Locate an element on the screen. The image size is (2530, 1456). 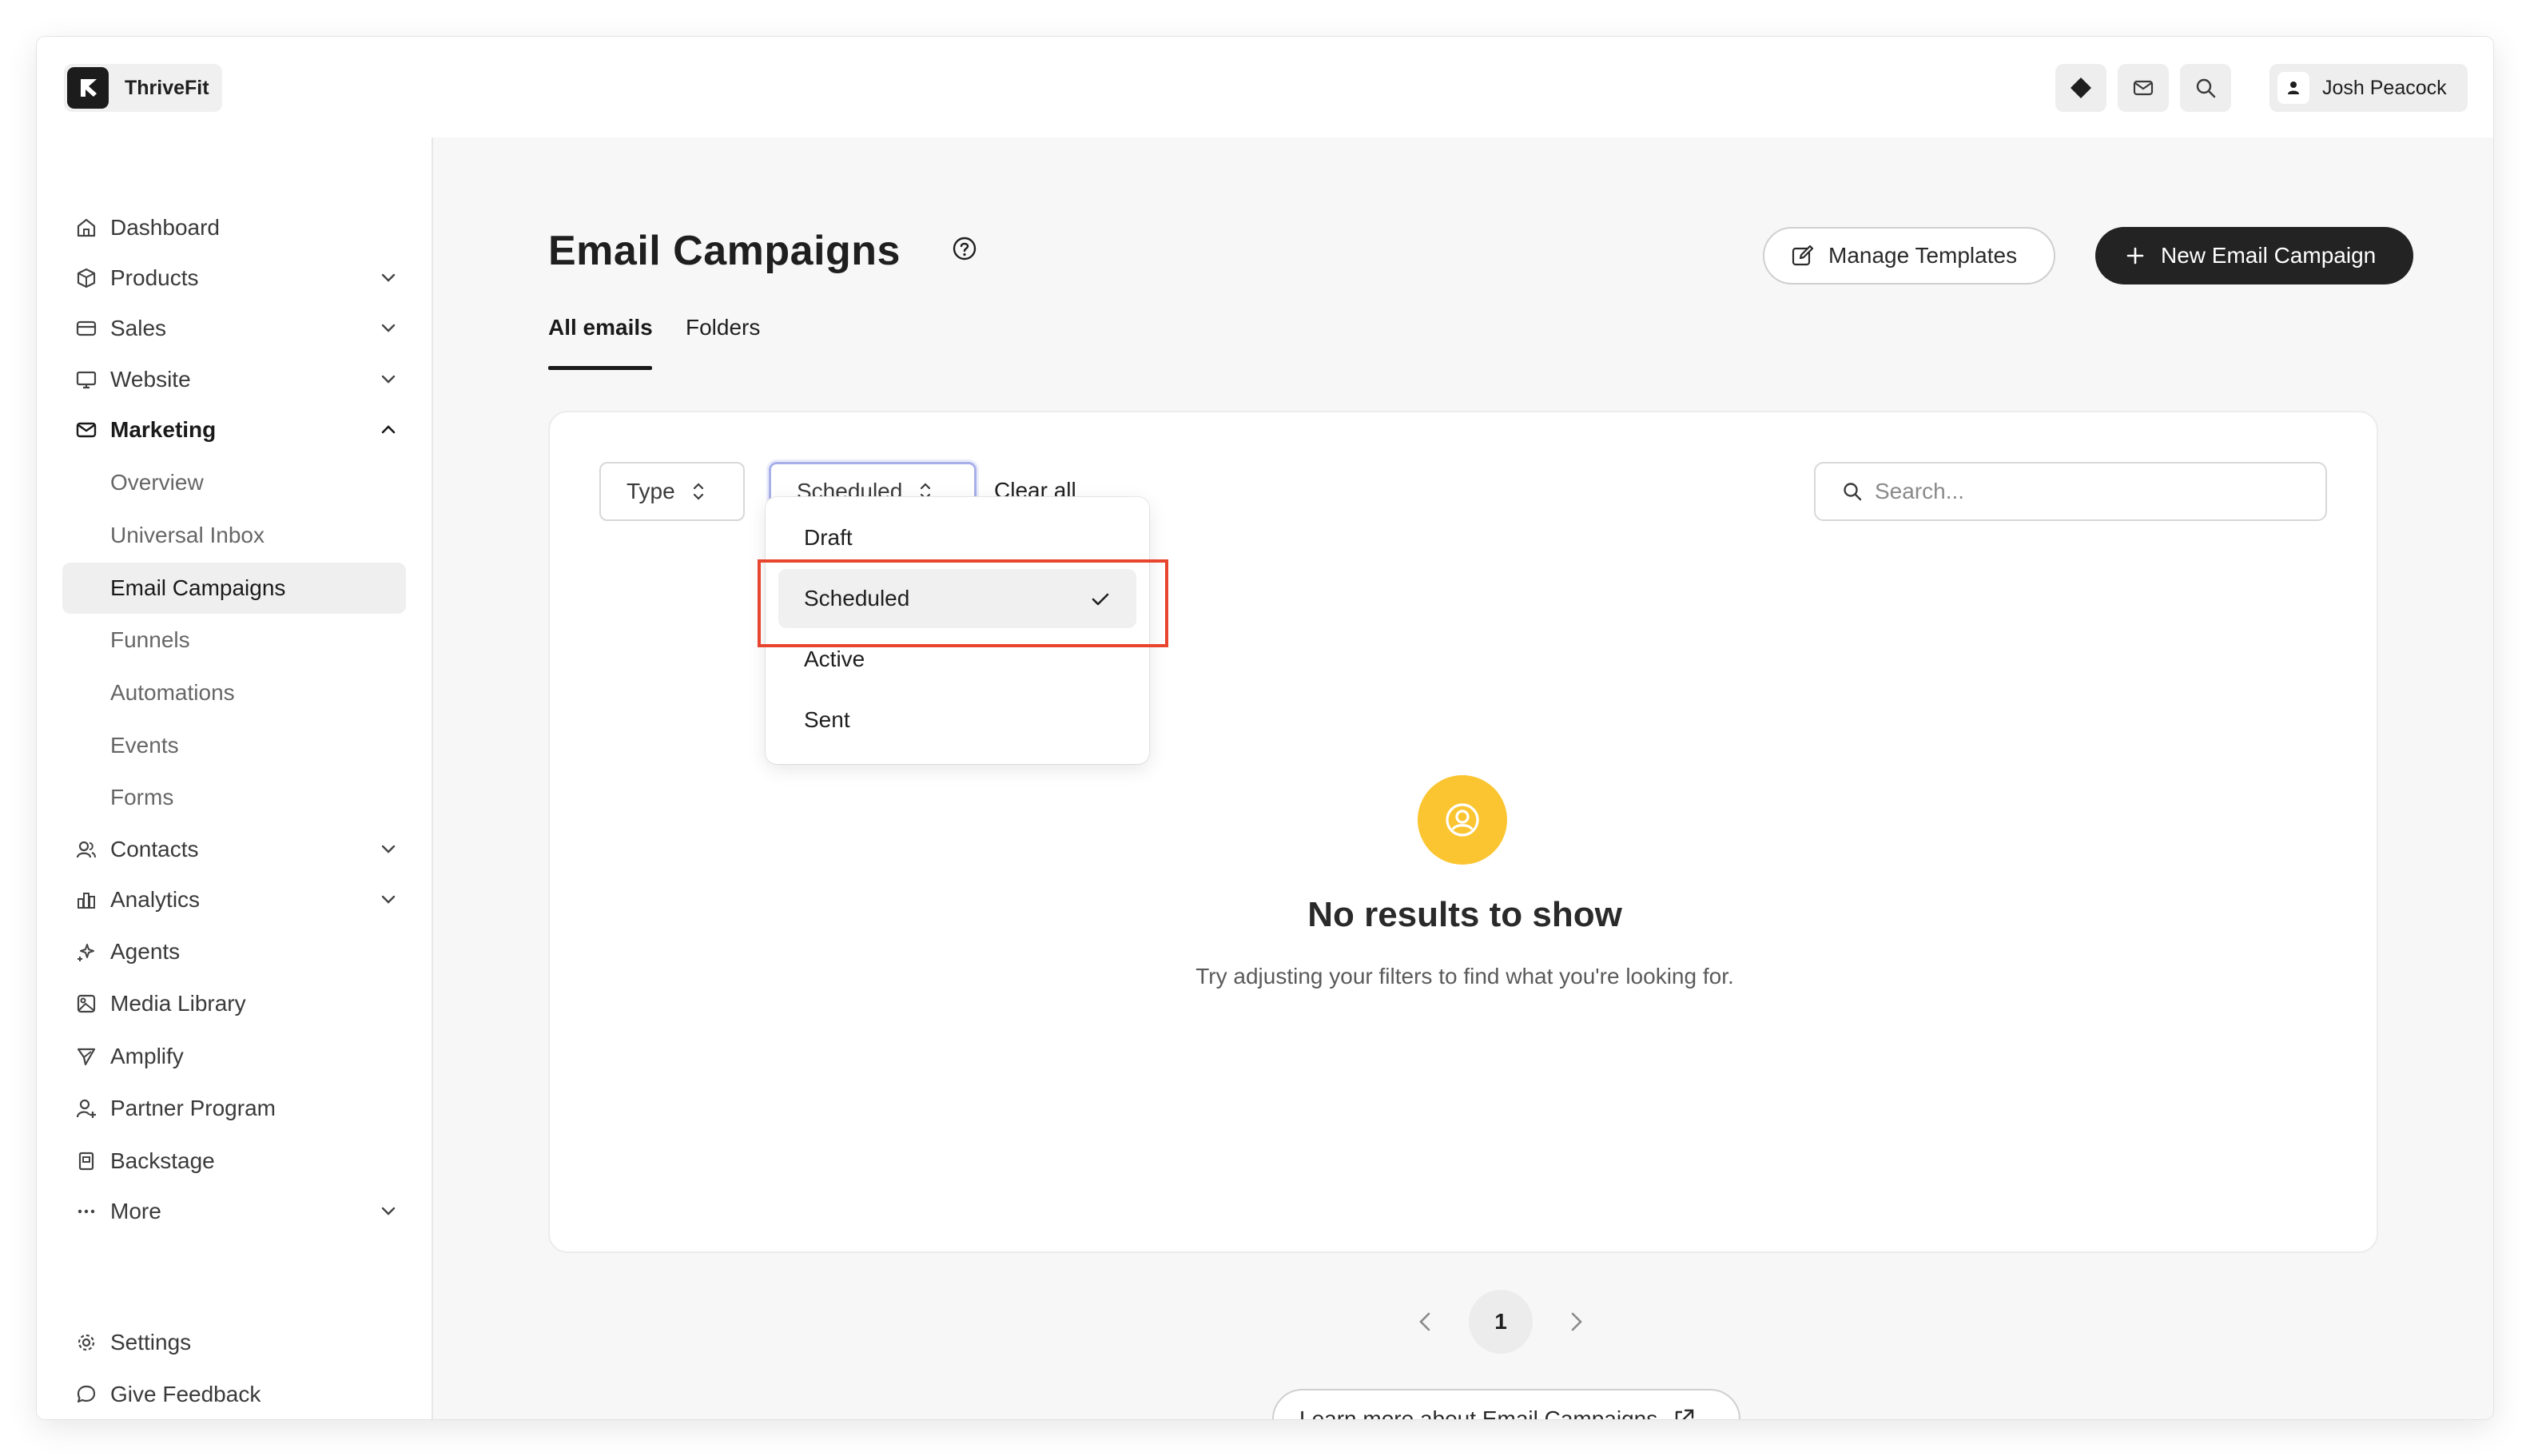
person-icon is located at coordinates (2293, 88).